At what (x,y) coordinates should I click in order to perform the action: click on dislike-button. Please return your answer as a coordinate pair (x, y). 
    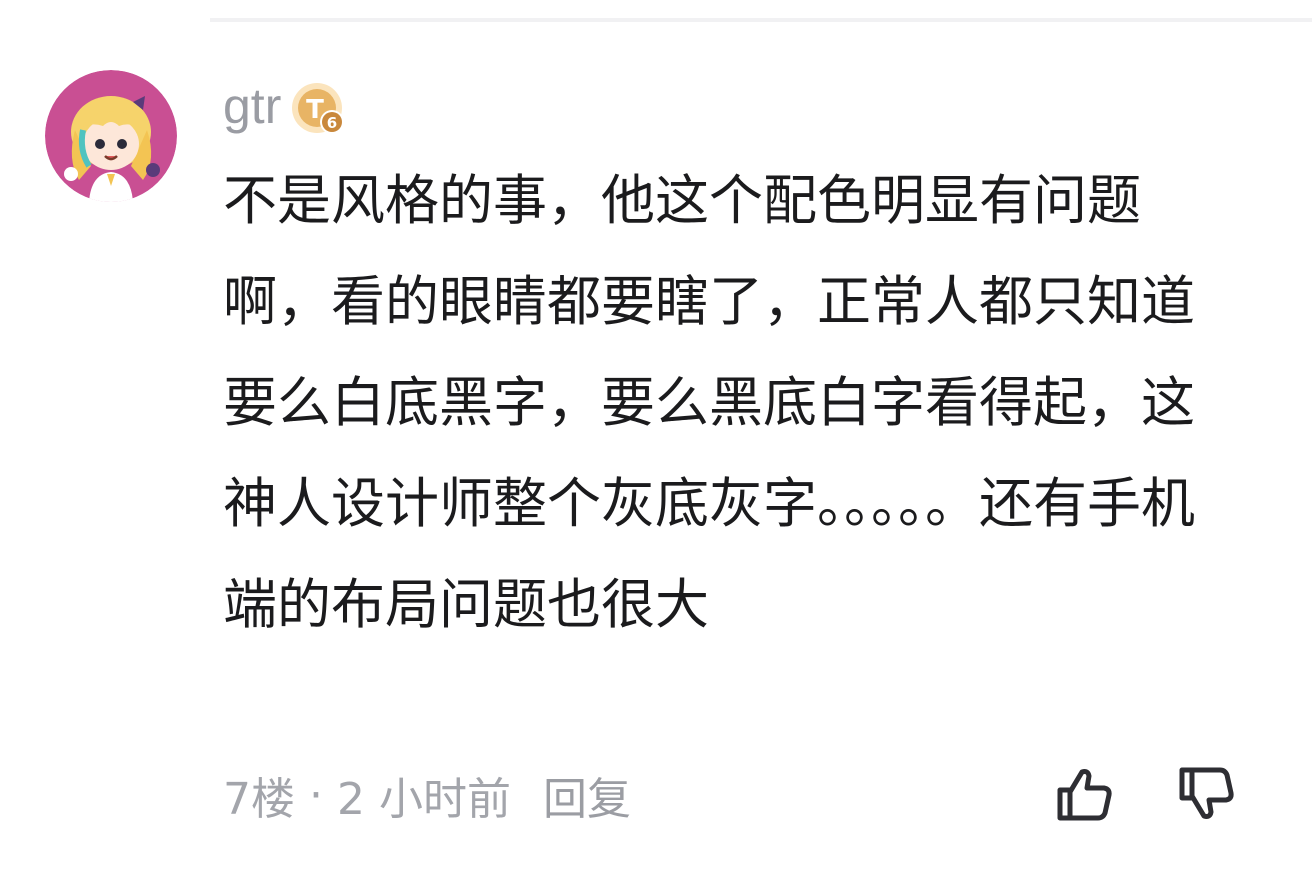
    Looking at the image, I should click on (1206, 794).